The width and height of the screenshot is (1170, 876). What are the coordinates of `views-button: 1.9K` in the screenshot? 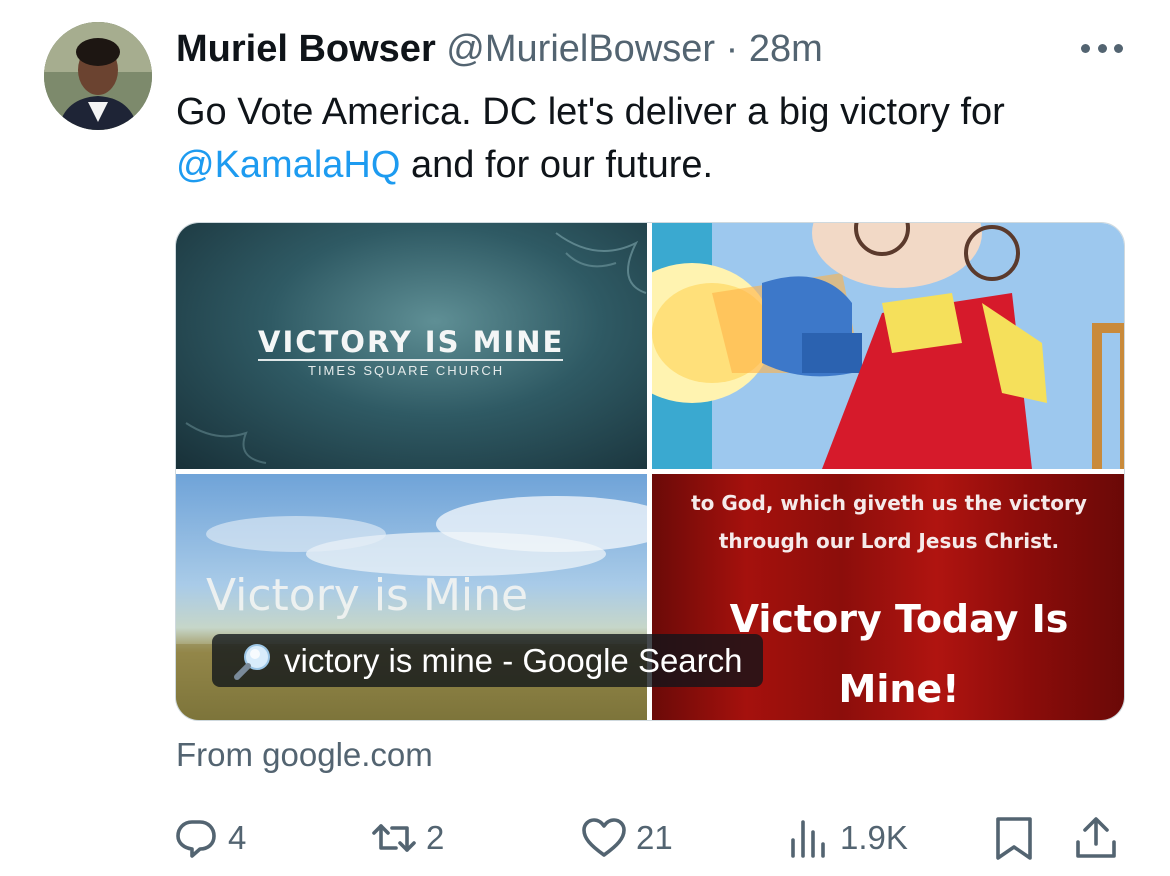 It's located at (846, 838).